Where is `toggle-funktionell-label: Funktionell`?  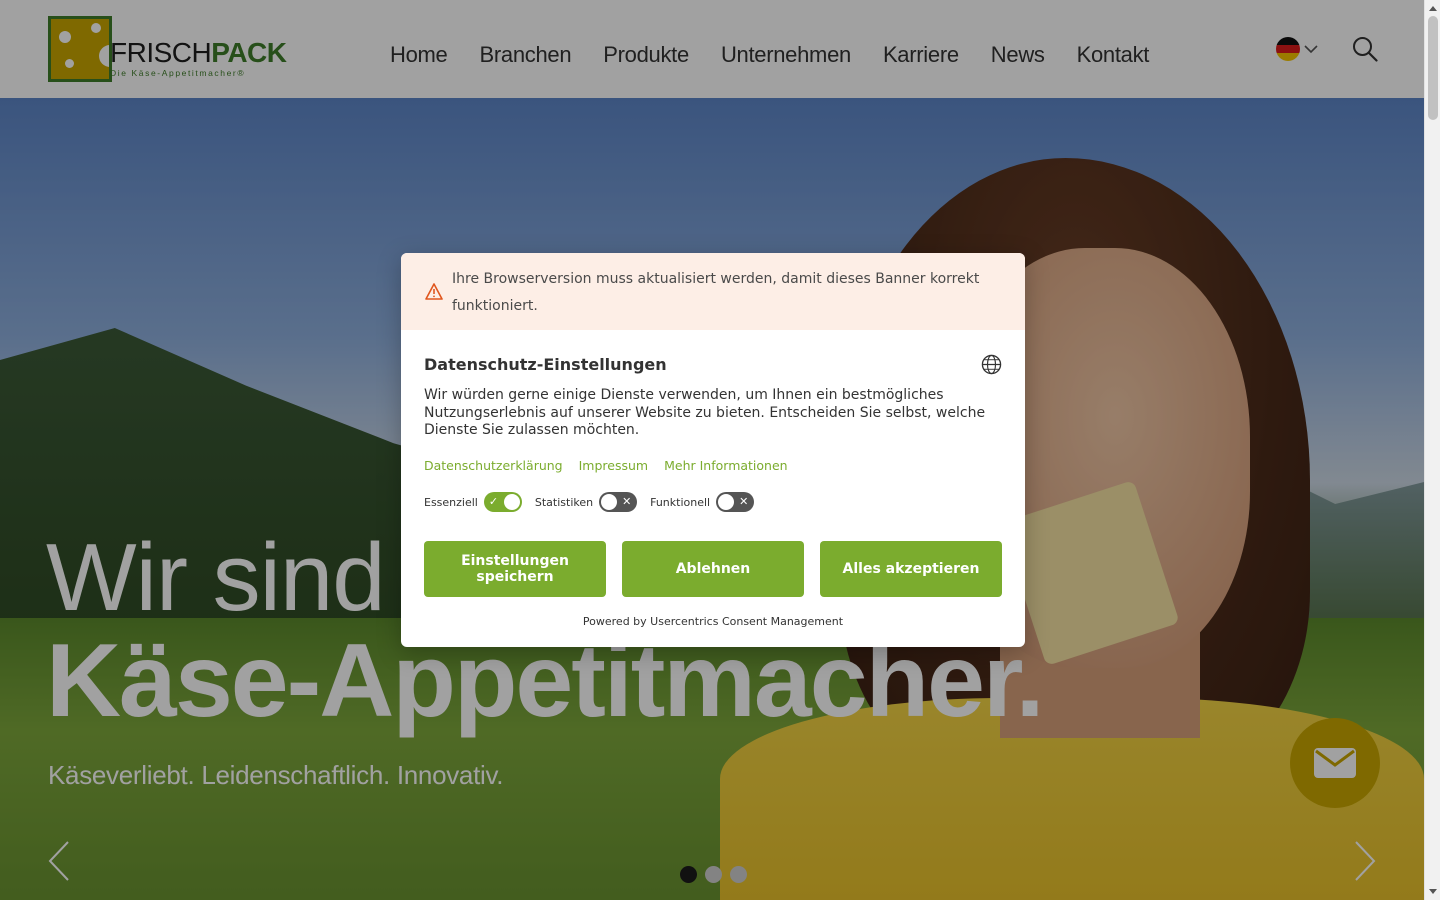 toggle-funktionell-label: Funktionell is located at coordinates (680, 502).